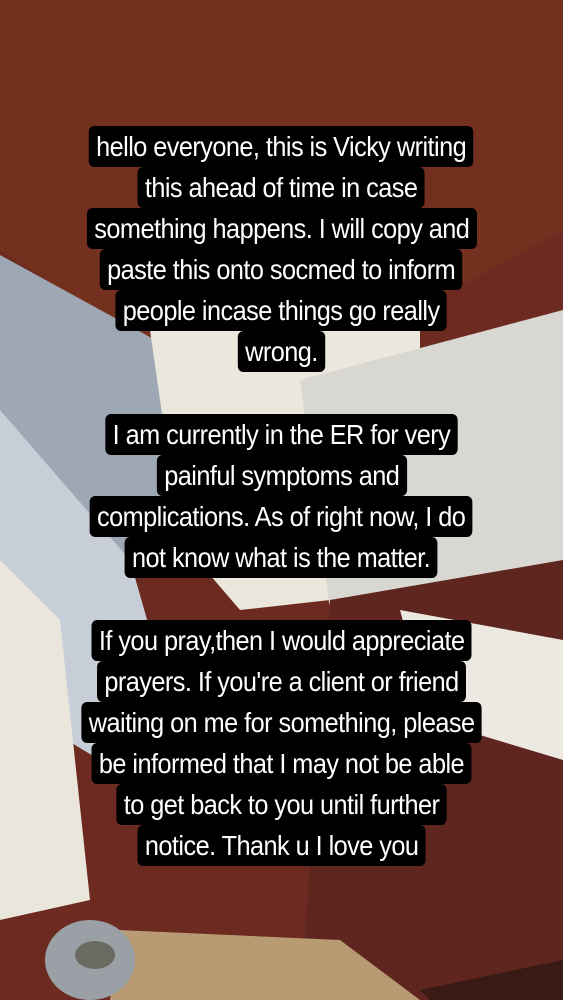 This screenshot has height=1000, width=563. I want to click on text-line: paste this onto socmed to inform, so click(281, 269).